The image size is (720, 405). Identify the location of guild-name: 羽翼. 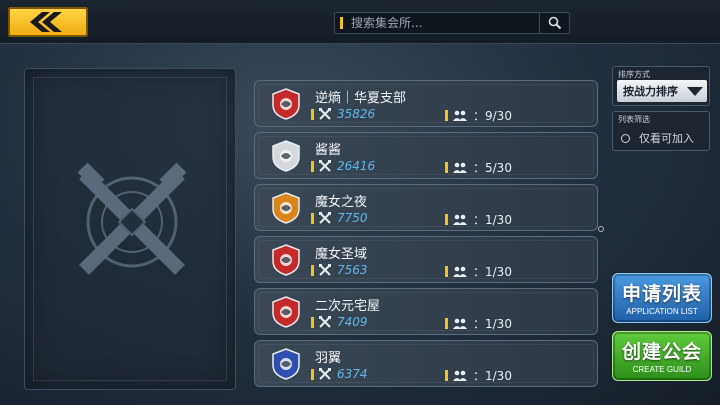
(328, 358).